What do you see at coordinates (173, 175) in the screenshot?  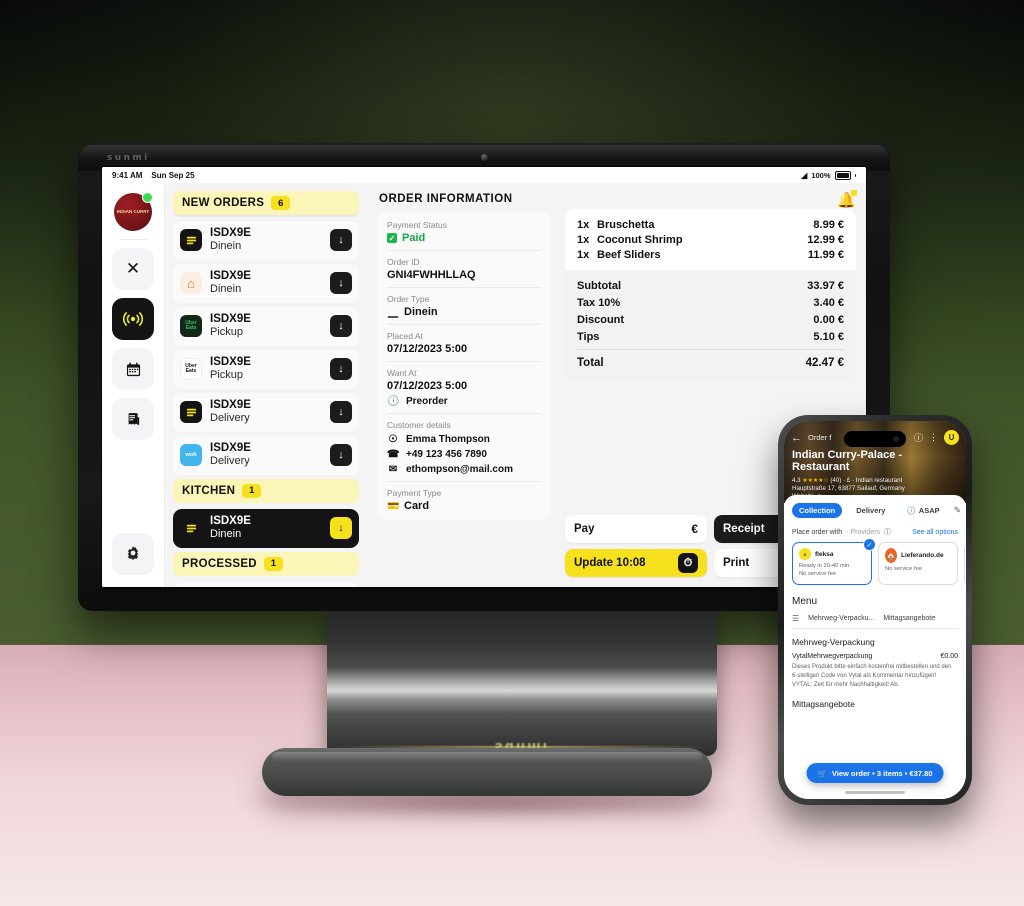 I see `status-date: Sun Sep 25` at bounding box center [173, 175].